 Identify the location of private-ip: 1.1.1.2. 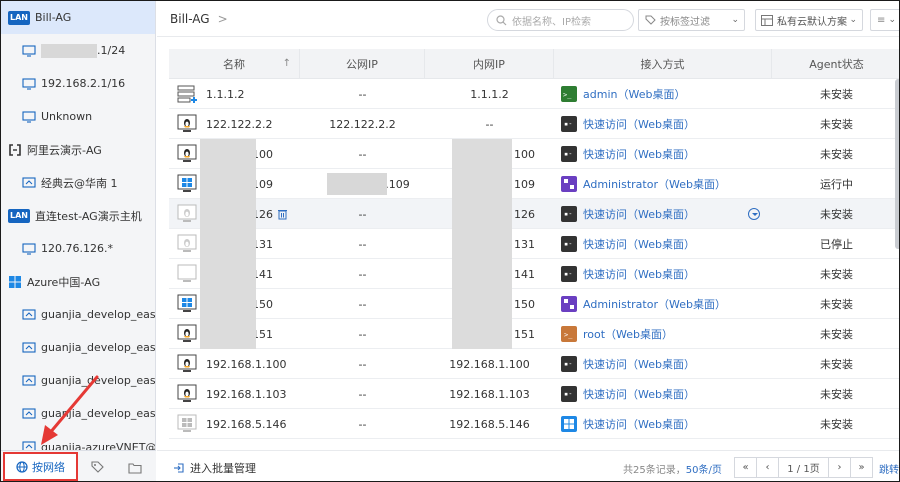
(489, 94).